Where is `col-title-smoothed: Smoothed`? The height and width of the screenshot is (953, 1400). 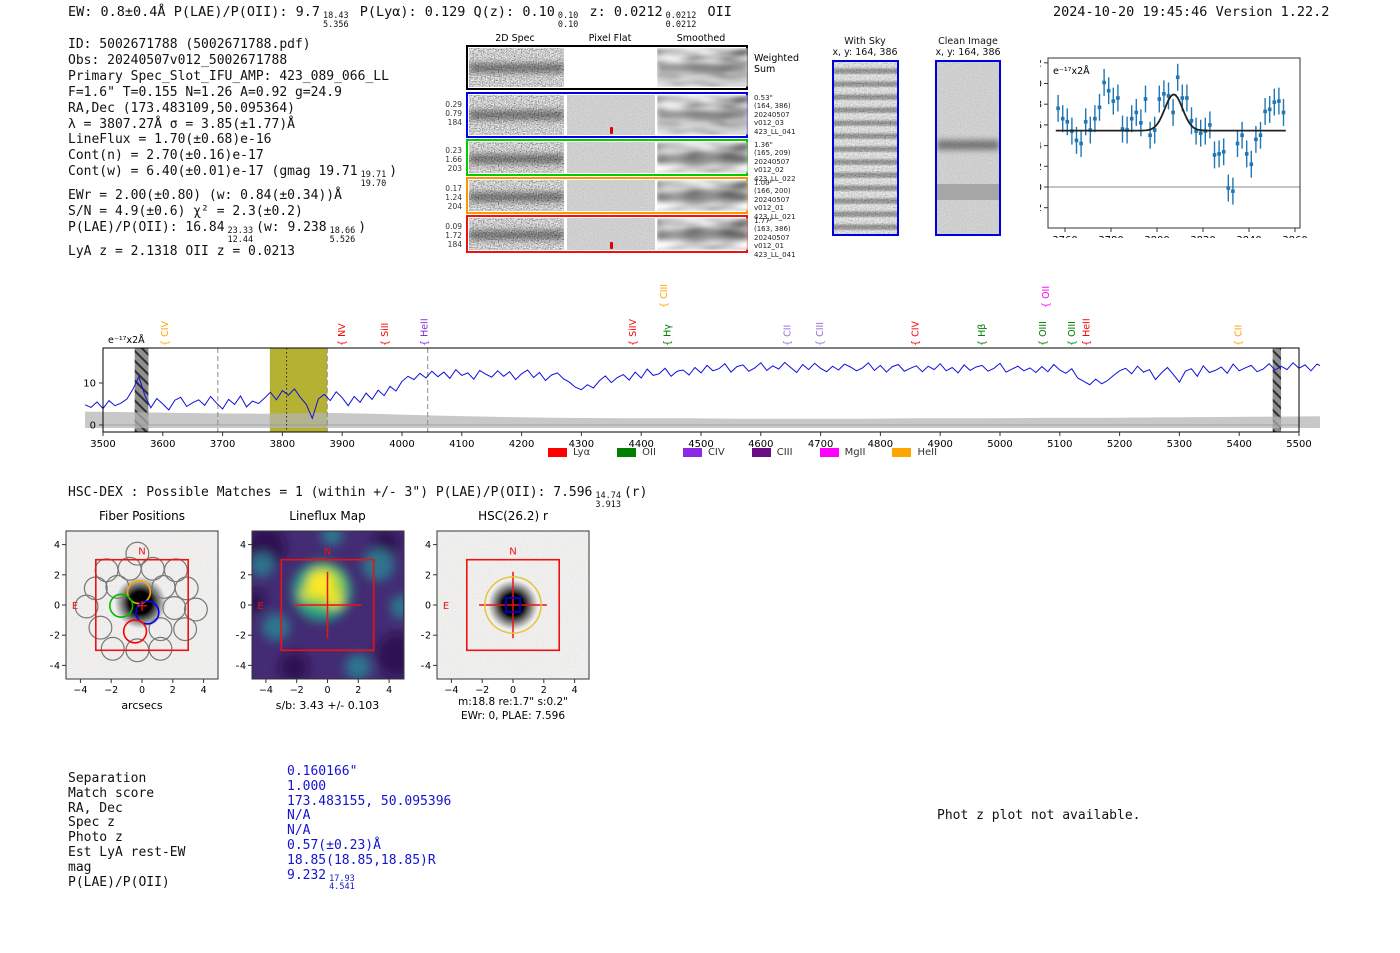 col-title-smoothed: Smoothed is located at coordinates (701, 38).